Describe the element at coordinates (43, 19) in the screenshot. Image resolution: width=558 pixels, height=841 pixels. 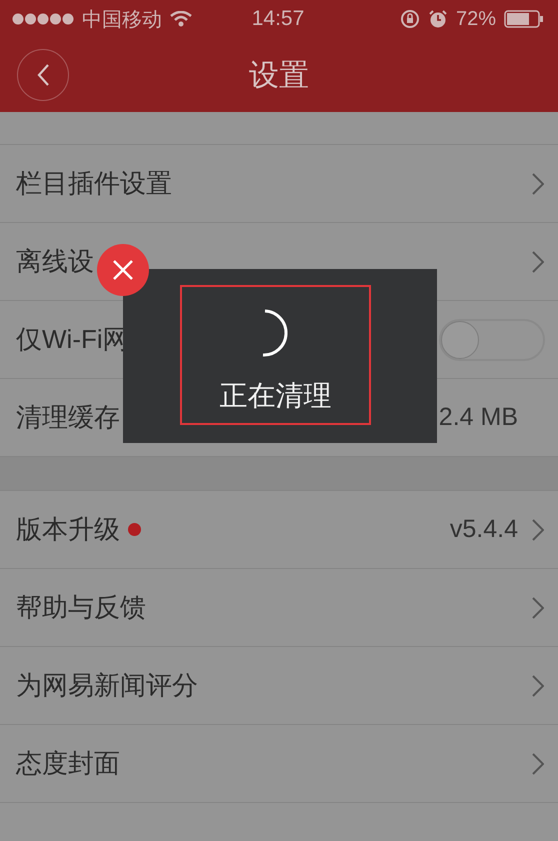
I see `signal-icon` at that location.